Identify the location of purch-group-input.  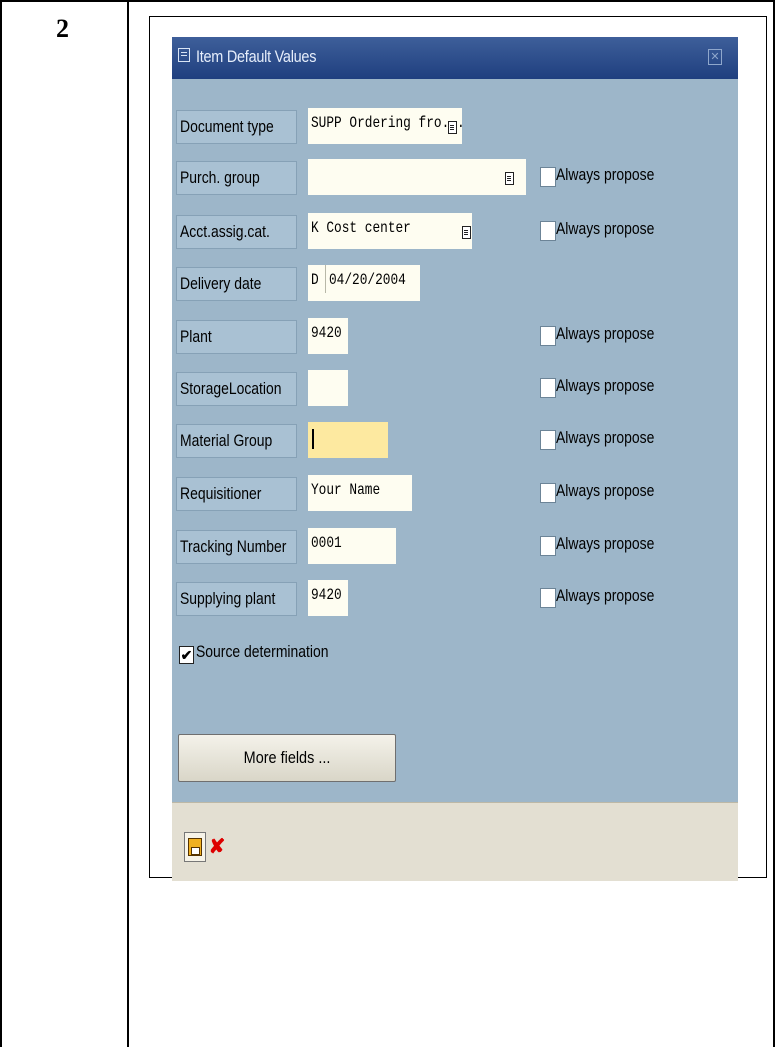
(417, 177).